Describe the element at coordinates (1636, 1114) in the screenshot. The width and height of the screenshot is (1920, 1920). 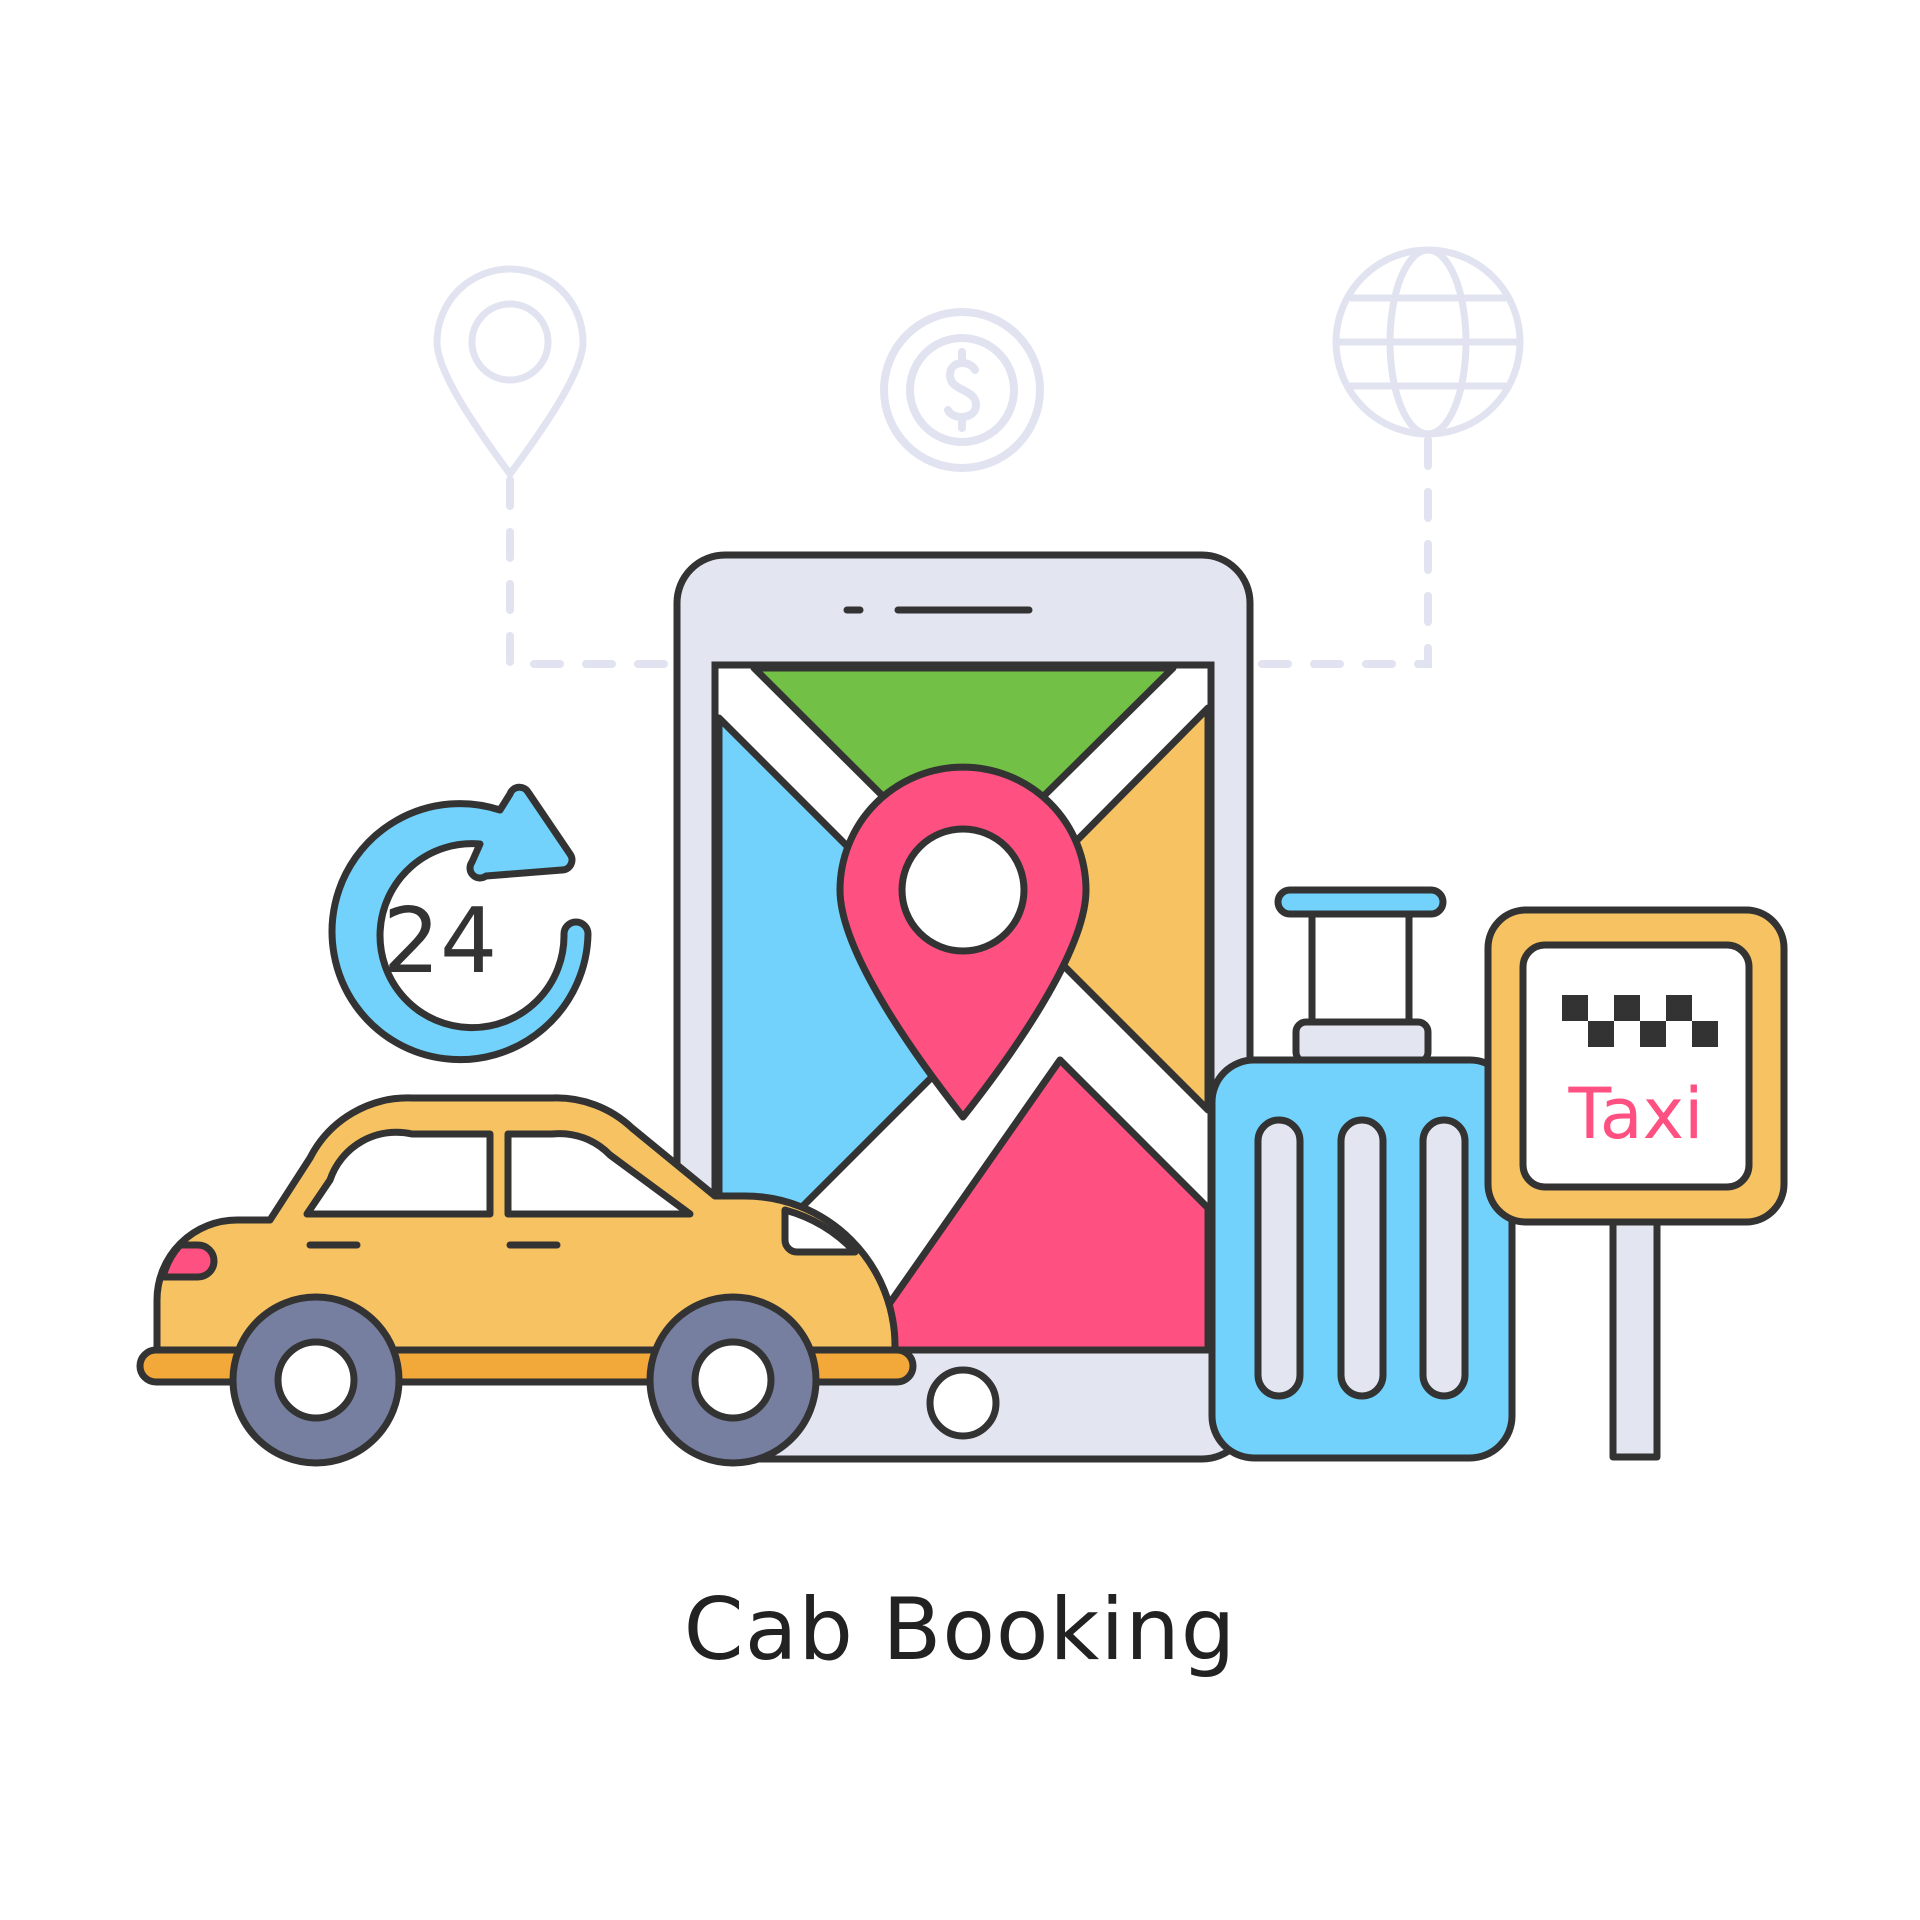
I see `taxi-sign-text: Taxi` at that location.